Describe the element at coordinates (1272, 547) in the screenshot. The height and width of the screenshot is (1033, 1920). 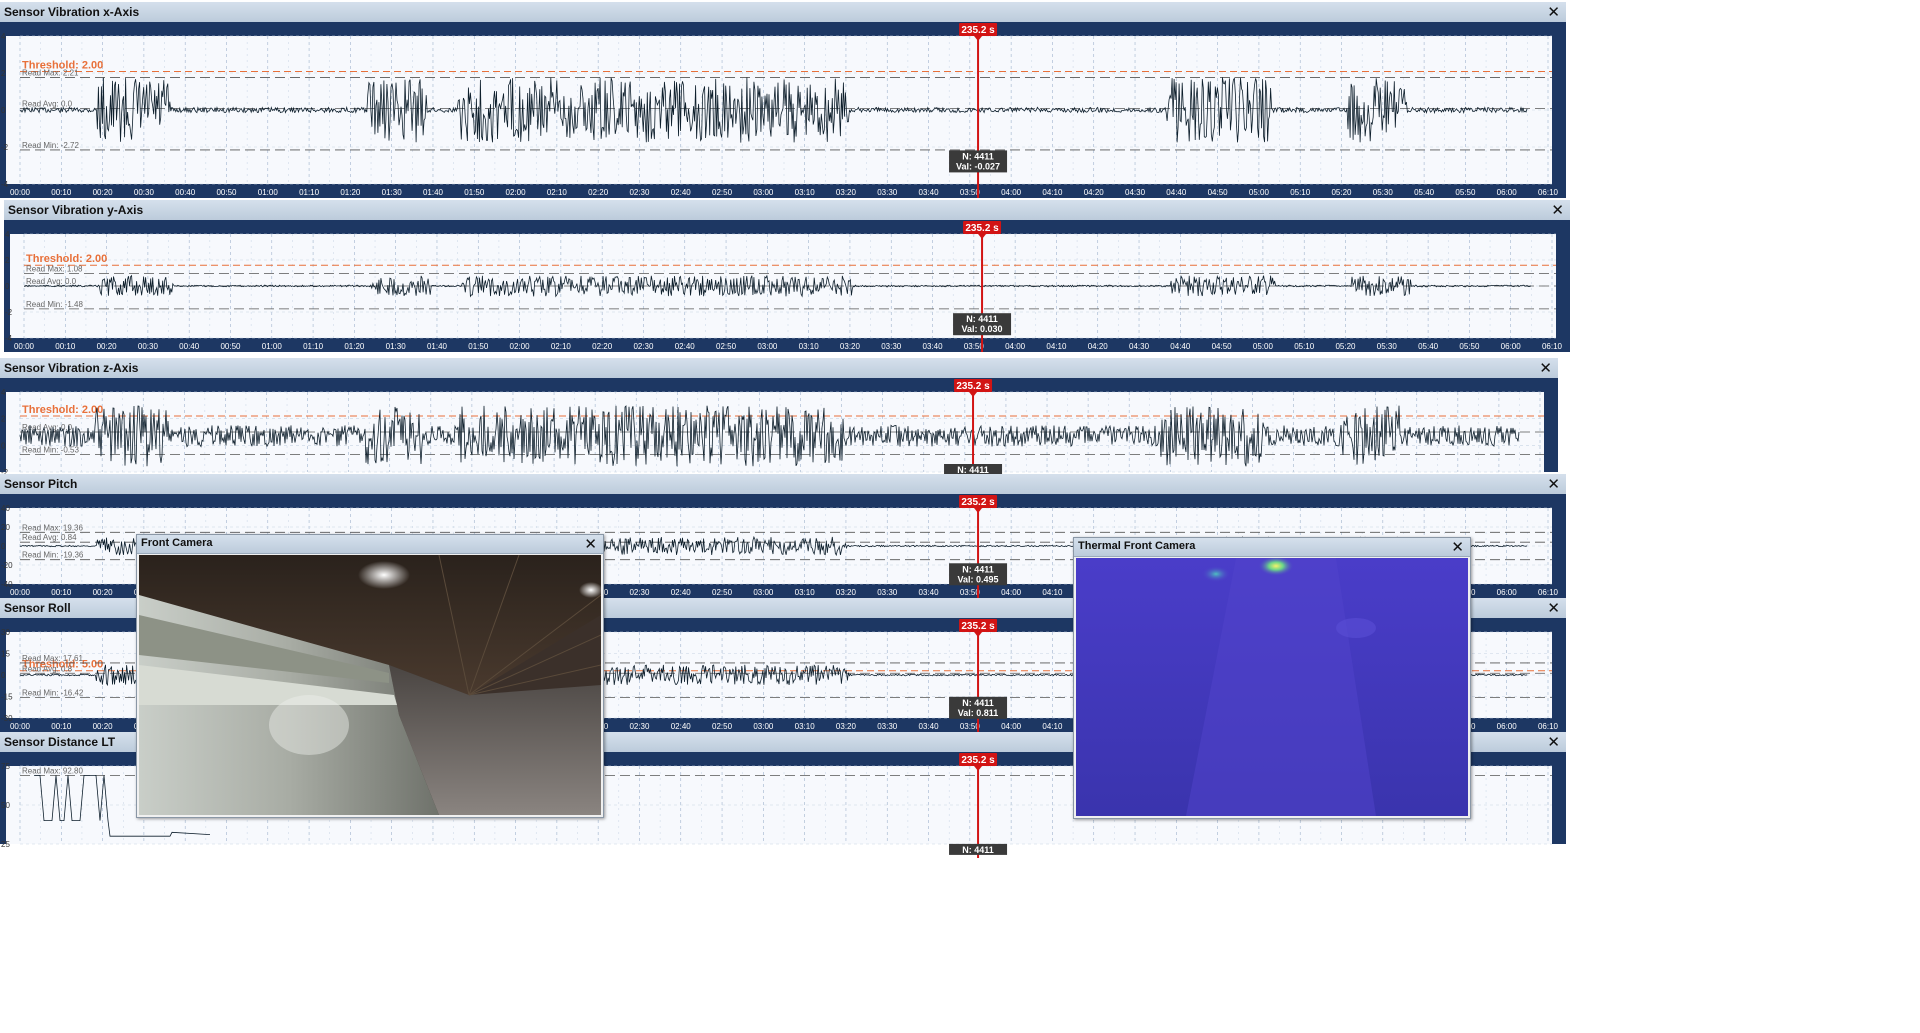
I see `camera-titlebar: Thermal Front Camera ✕` at that location.